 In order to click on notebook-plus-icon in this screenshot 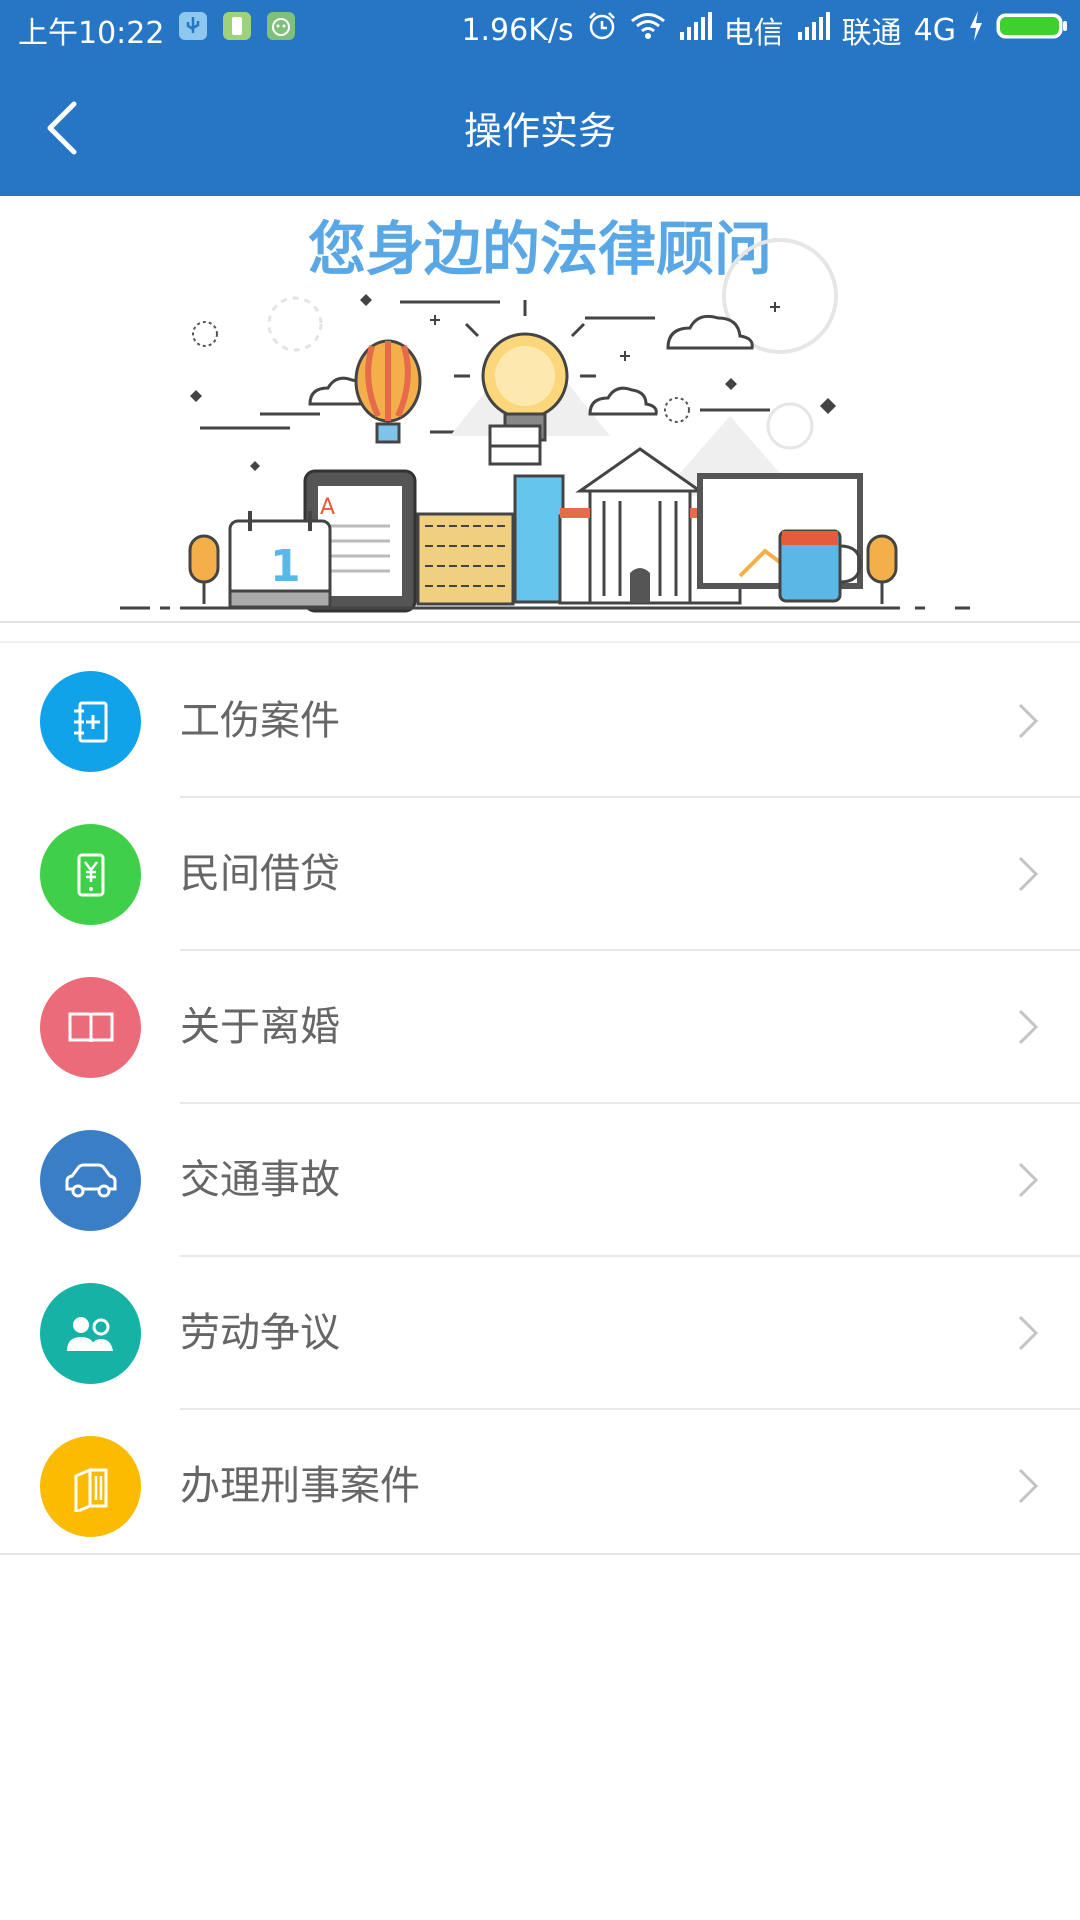, I will do `click(90, 721)`.